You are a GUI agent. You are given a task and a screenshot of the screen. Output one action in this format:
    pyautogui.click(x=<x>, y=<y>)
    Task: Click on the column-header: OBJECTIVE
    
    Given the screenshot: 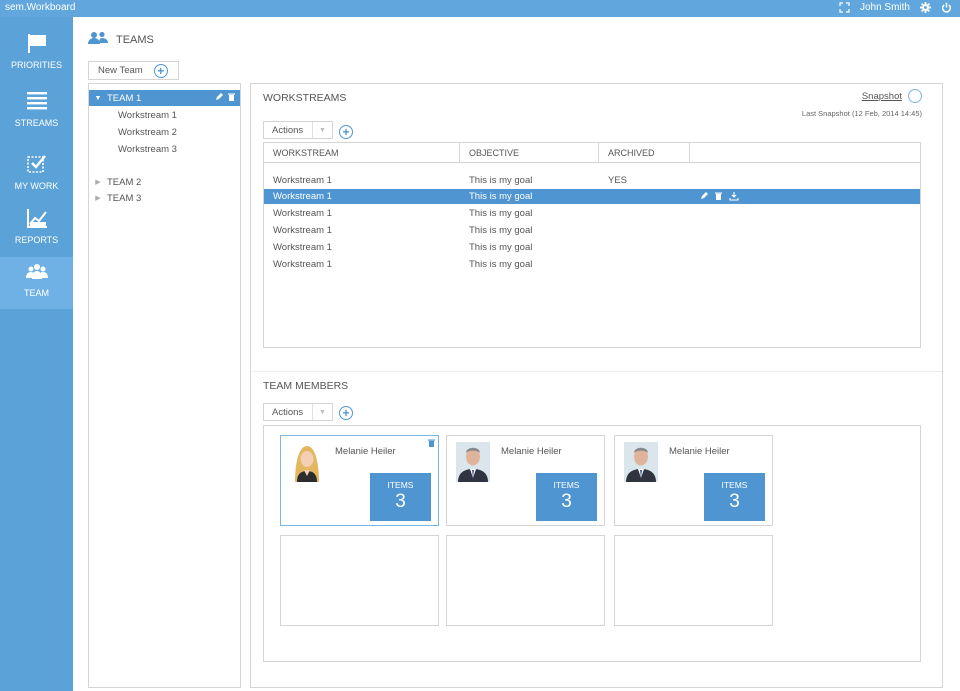 What is the action you would take?
    pyautogui.click(x=529, y=152)
    